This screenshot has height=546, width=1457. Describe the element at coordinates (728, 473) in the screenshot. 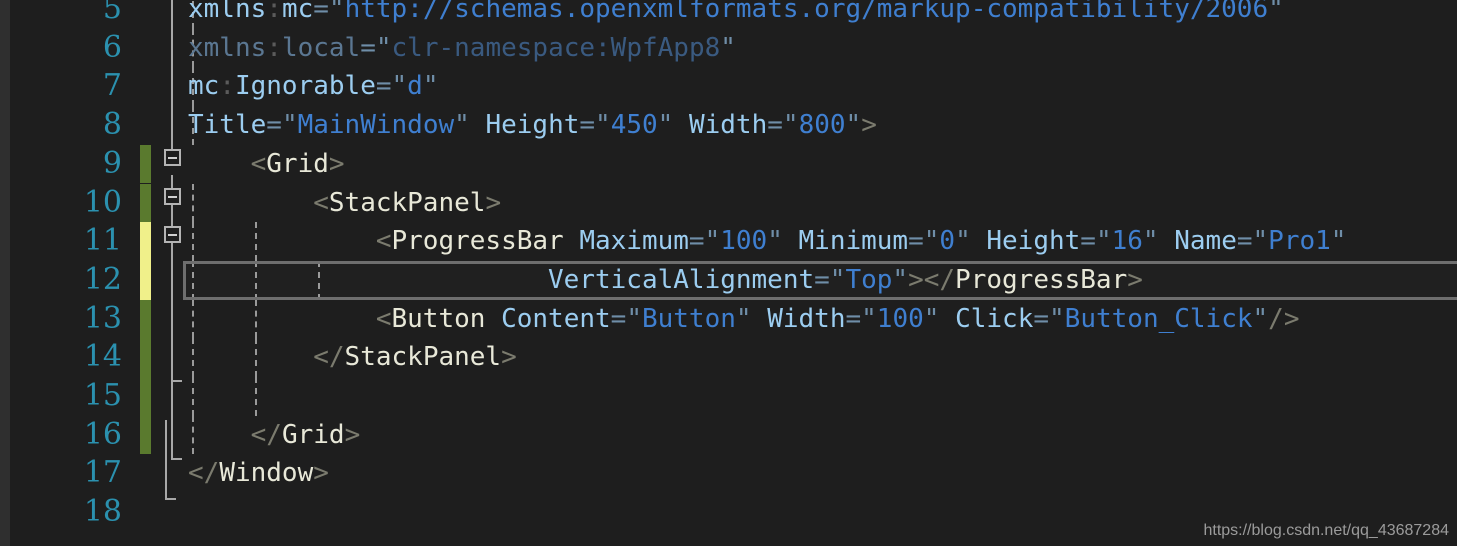

I see `code-line: 17 </Window>` at that location.